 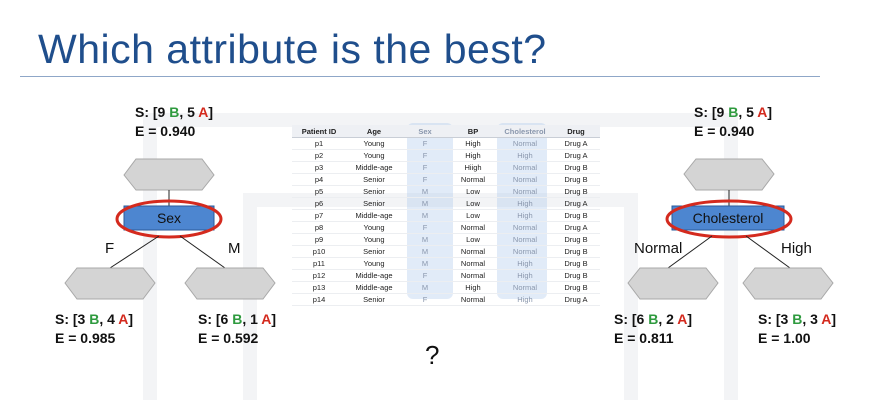 What do you see at coordinates (85, 338) in the screenshot?
I see `left-leaf-f-entropy: E = 0.985` at bounding box center [85, 338].